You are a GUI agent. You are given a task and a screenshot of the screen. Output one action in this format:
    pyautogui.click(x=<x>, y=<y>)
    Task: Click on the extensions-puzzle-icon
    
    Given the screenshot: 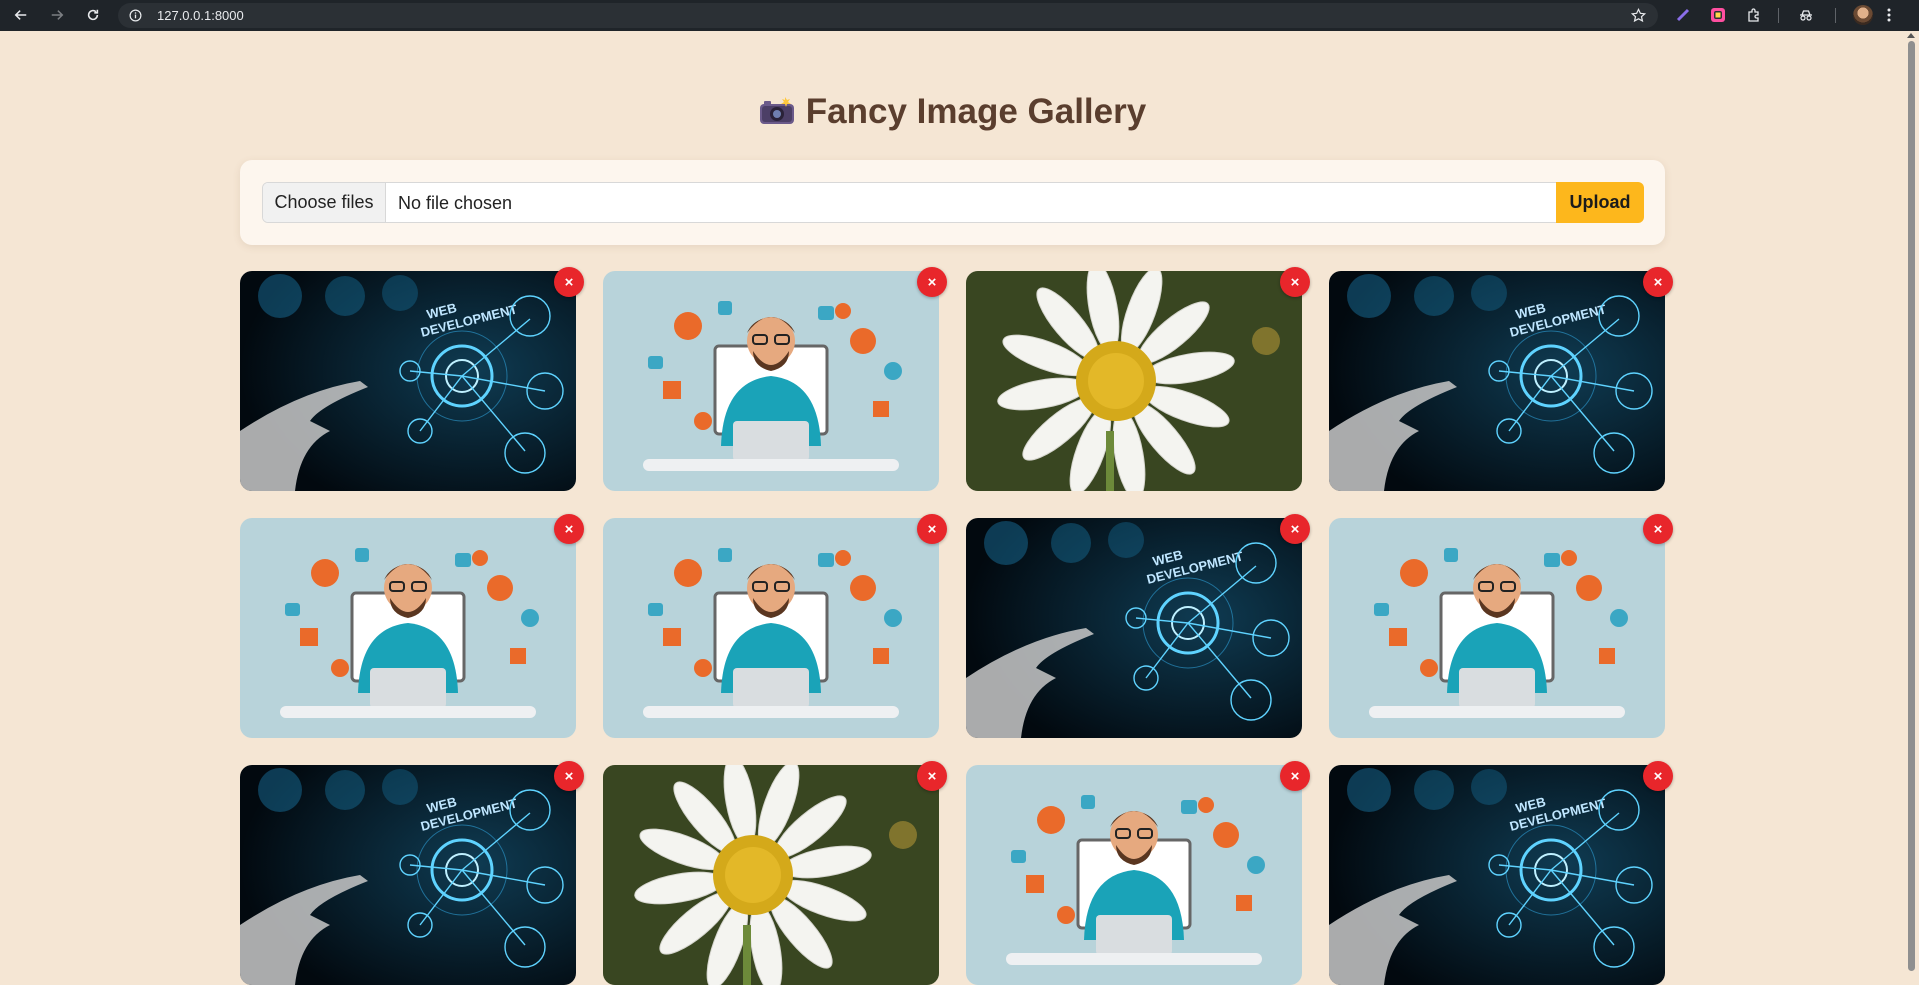 What is the action you would take?
    pyautogui.click(x=1754, y=15)
    